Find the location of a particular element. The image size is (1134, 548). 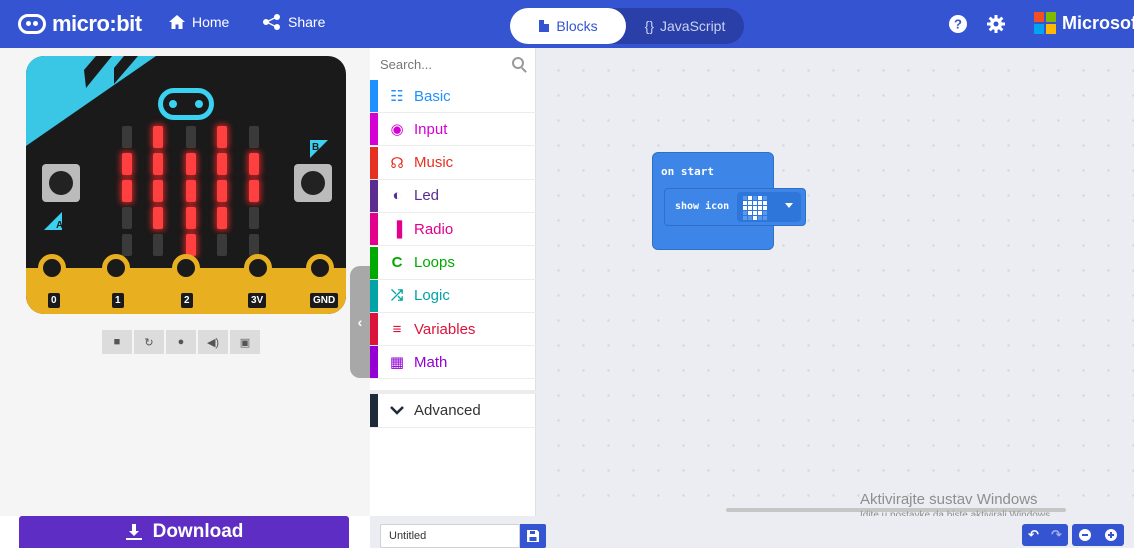

search-input is located at coordinates (440, 64).